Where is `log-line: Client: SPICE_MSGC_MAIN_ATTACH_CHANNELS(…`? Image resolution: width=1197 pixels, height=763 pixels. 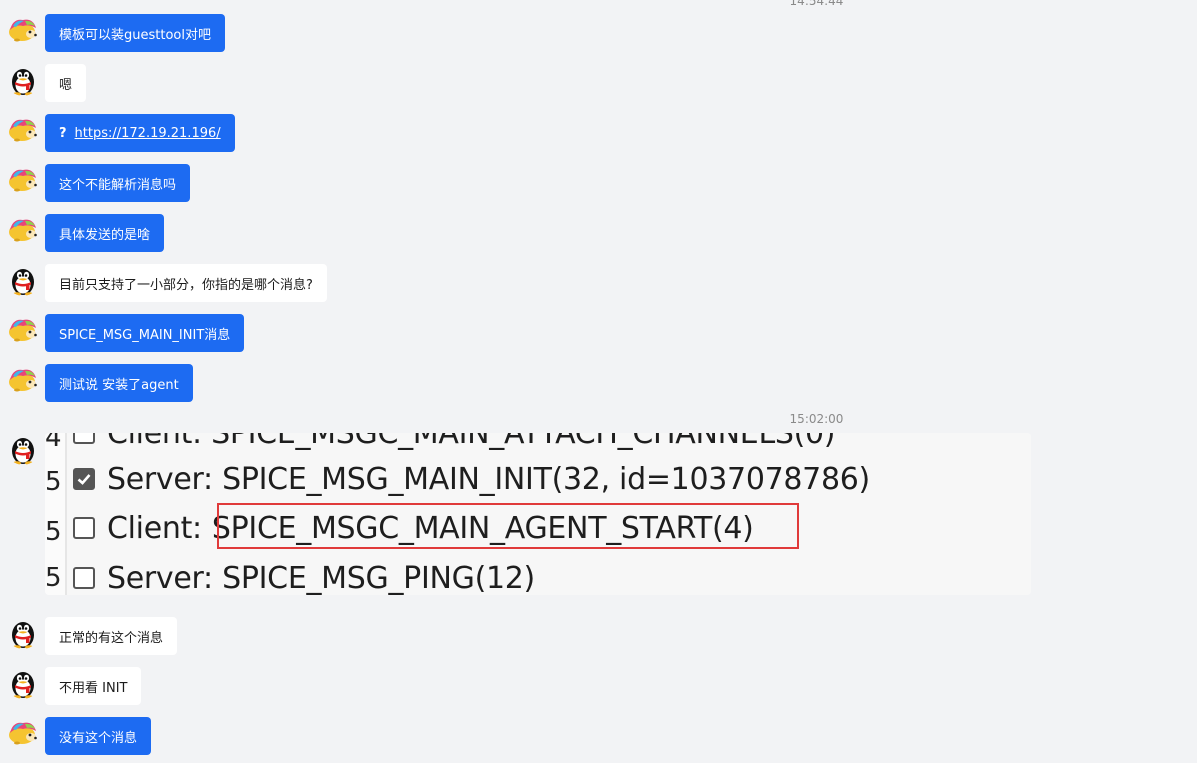 log-line: Client: SPICE_MSGC_MAIN_ATTACH_CHANNELS(… is located at coordinates (454, 443).